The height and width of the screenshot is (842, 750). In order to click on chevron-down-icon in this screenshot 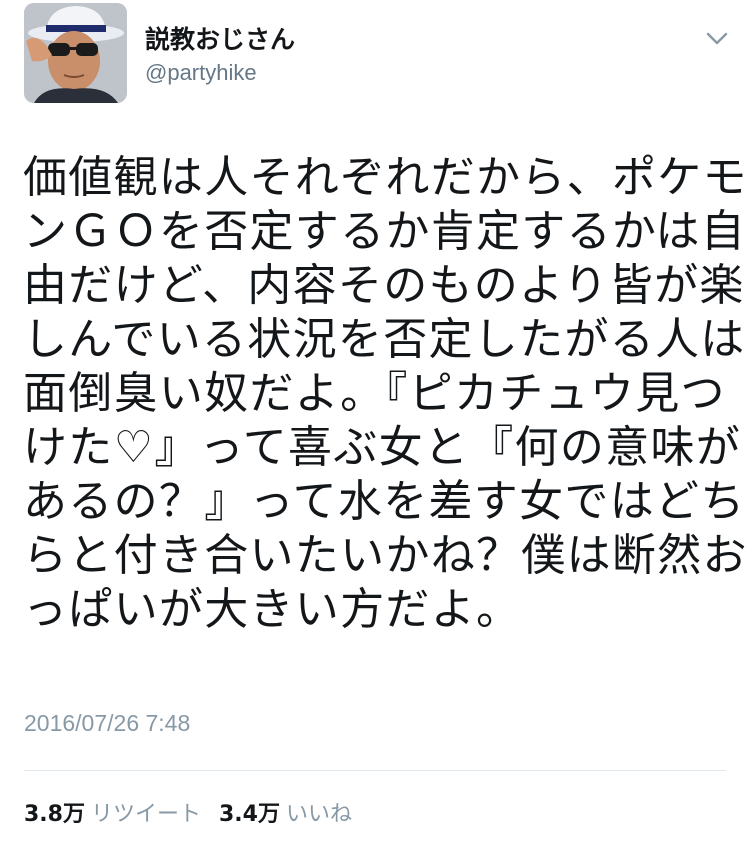, I will do `click(717, 38)`.